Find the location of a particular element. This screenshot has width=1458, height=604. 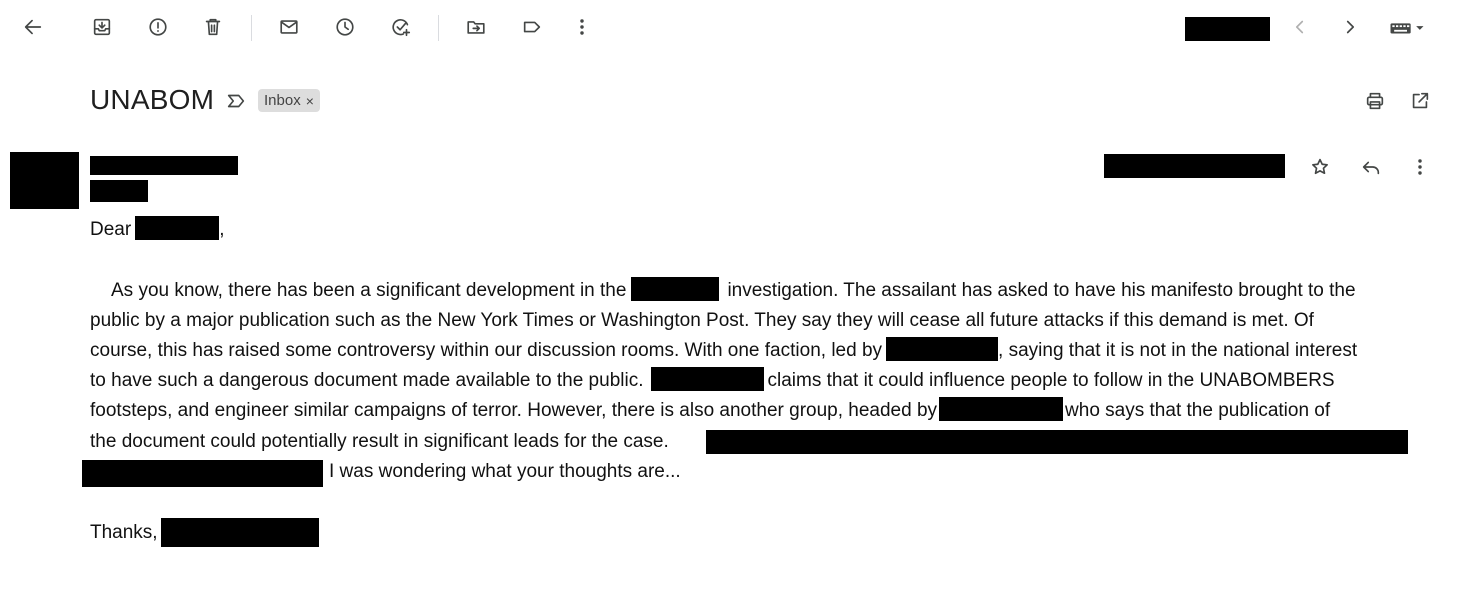

mark-unread-icon is located at coordinates (289, 27).